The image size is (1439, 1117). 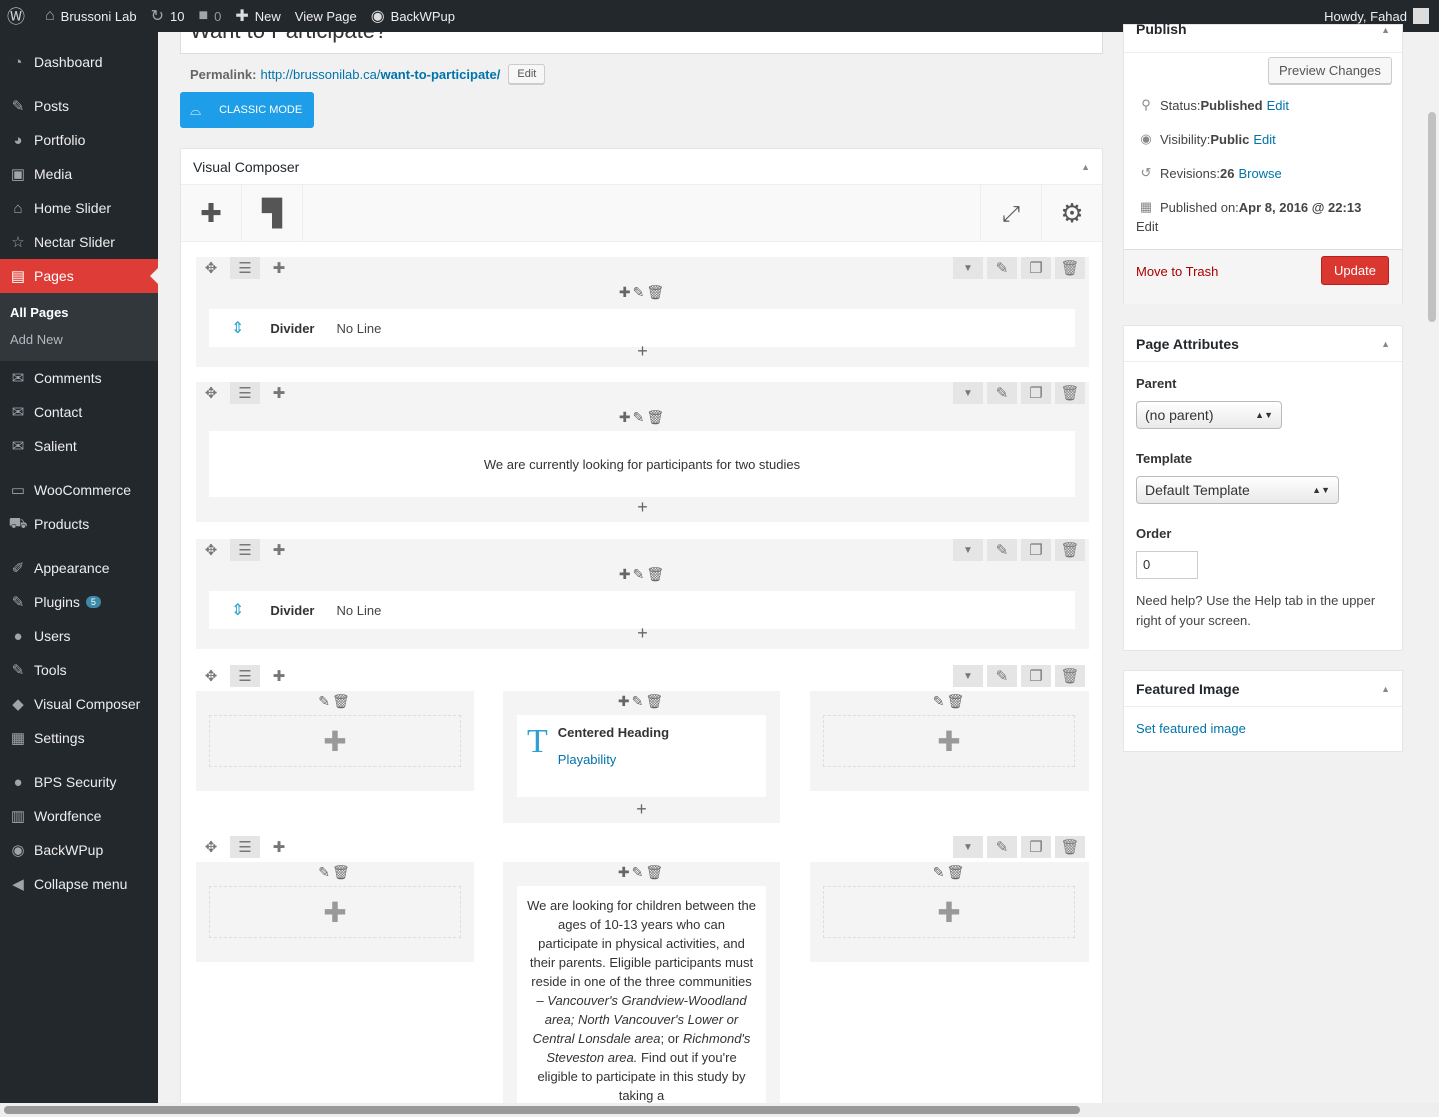 What do you see at coordinates (326, 16) in the screenshot?
I see `view-page-link: View Page` at bounding box center [326, 16].